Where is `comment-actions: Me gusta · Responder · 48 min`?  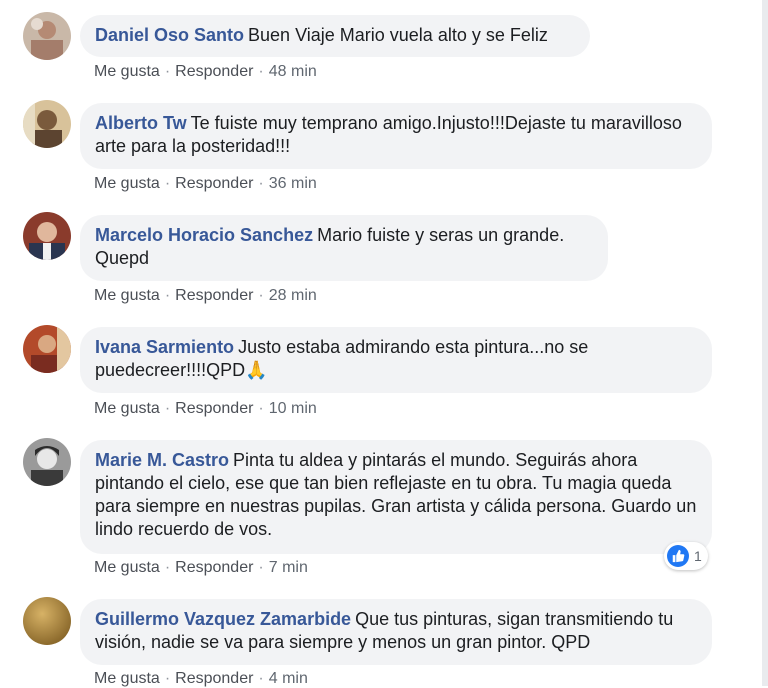 comment-actions: Me gusta · Responder · 48 min is located at coordinates (205, 72).